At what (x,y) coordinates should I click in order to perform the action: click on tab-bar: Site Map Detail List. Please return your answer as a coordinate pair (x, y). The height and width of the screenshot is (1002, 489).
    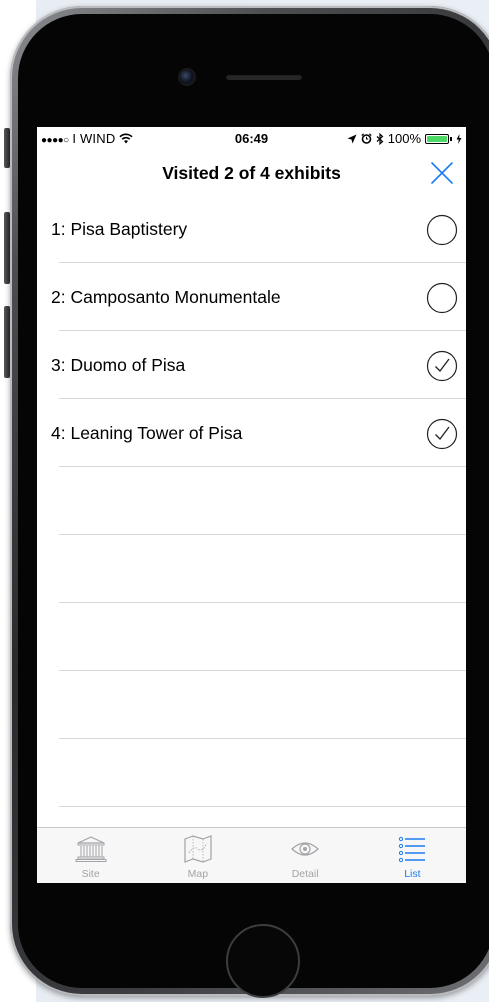
    Looking at the image, I should click on (251, 855).